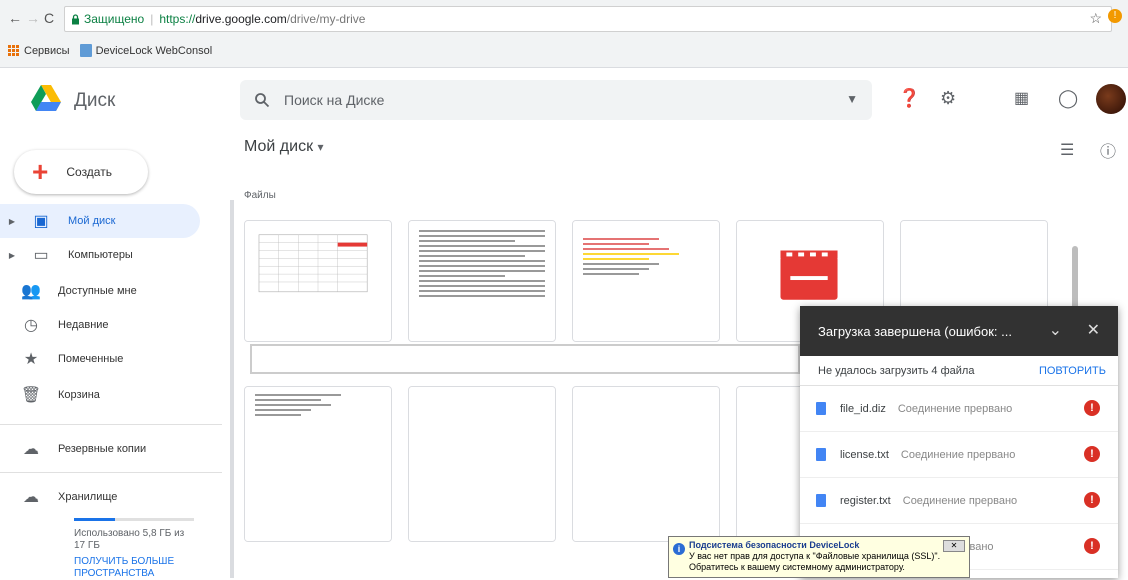  Describe the element at coordinates (134, 519) in the screenshot. I see `storage-progress-bar` at that location.